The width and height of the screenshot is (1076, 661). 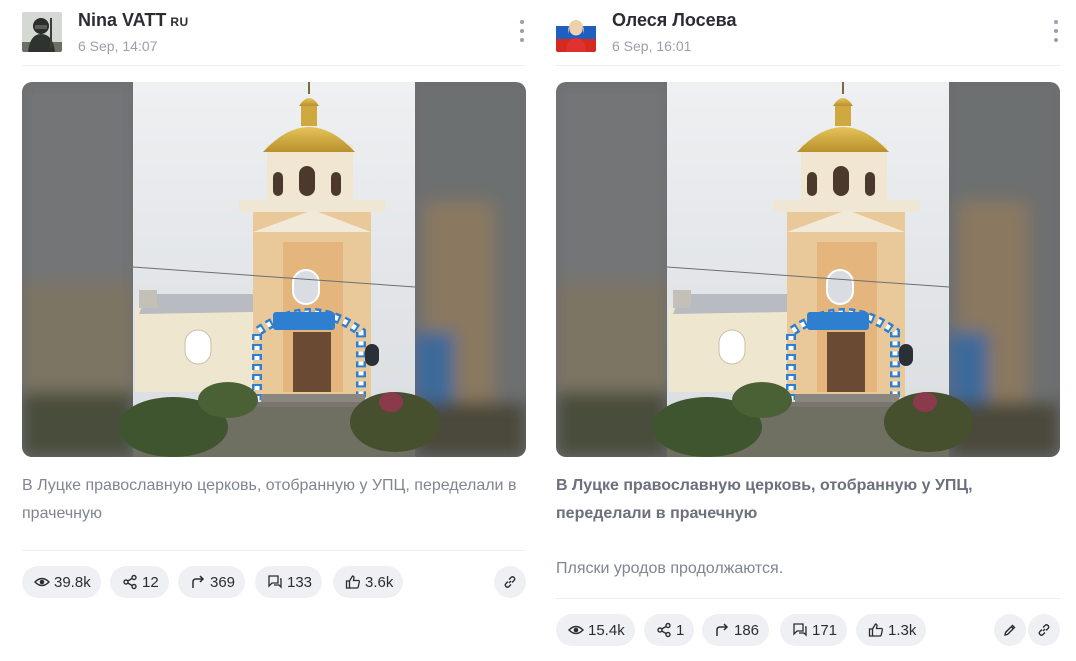 I want to click on shares-count: 12, so click(x=150, y=582).